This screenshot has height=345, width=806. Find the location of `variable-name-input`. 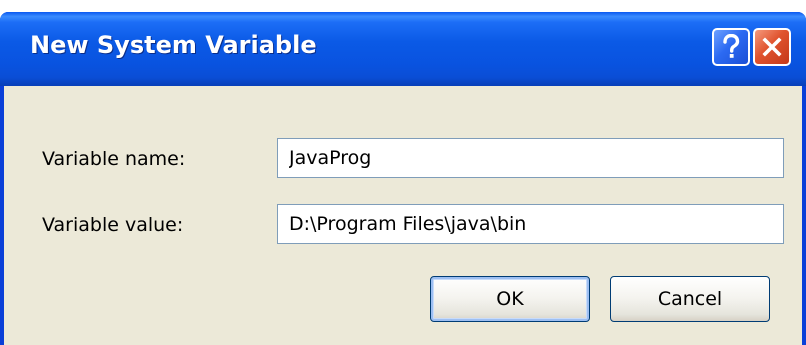

variable-name-input is located at coordinates (530, 158).